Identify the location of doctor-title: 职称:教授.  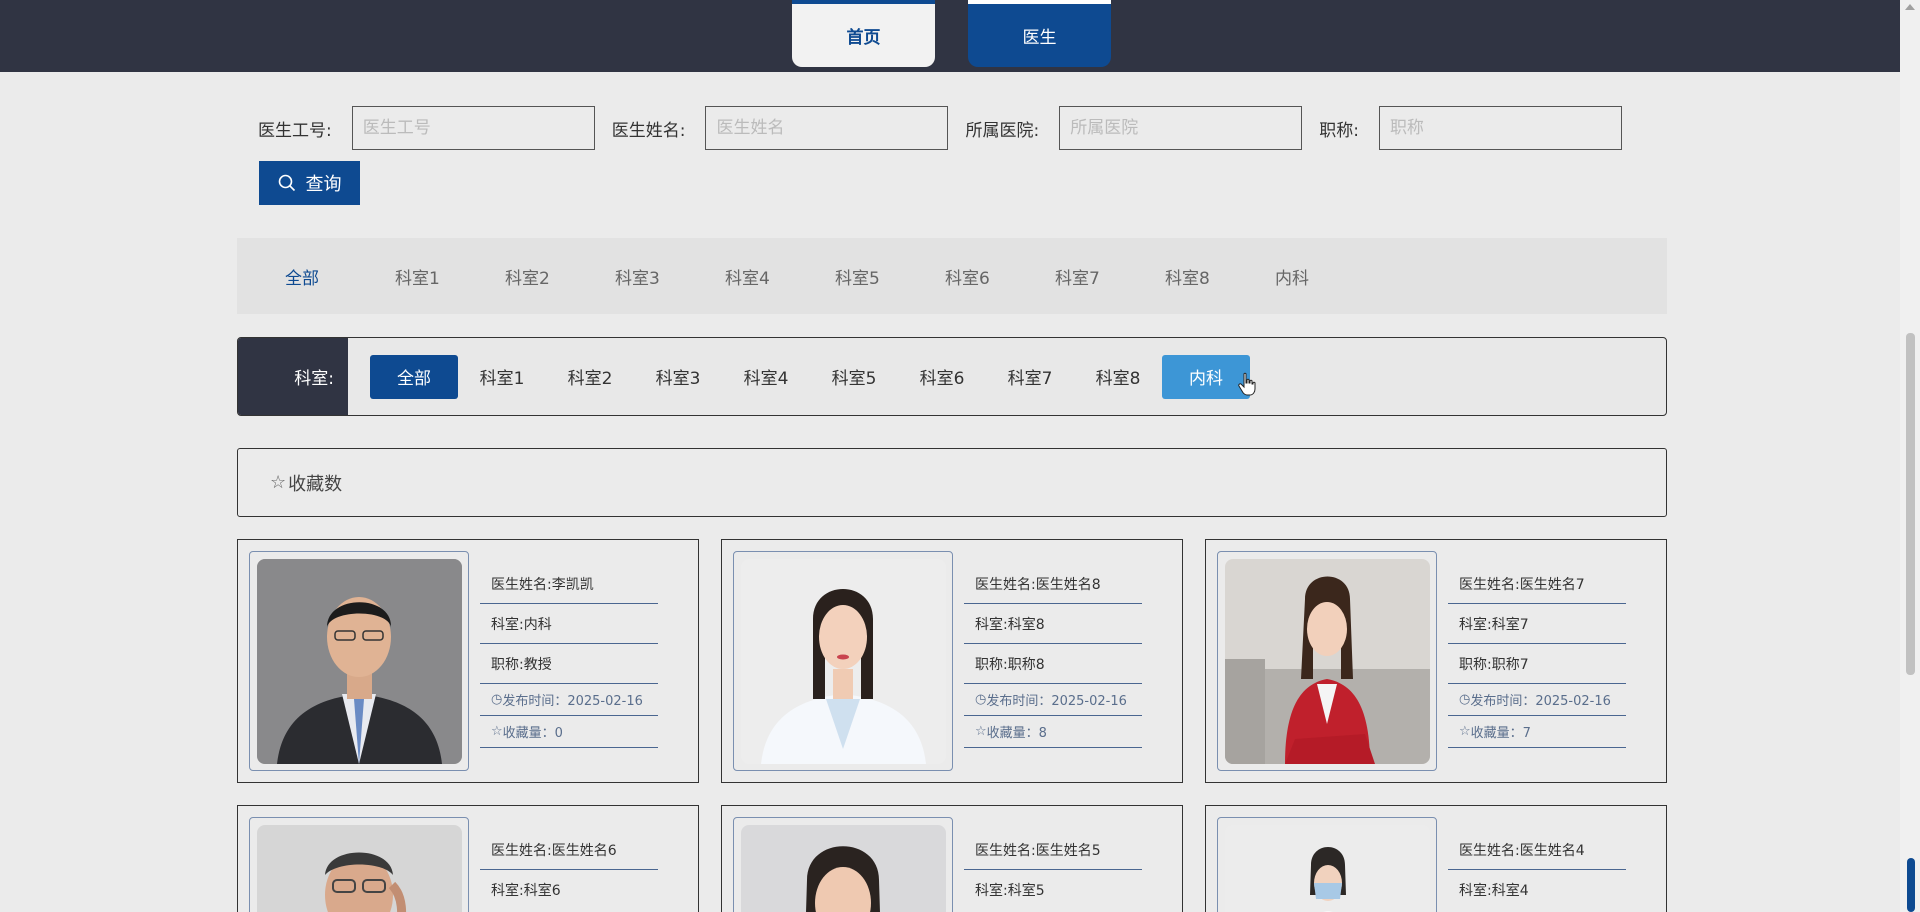
(569, 664).